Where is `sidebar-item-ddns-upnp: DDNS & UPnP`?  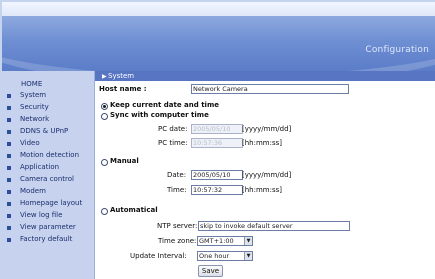 sidebar-item-ddns-upnp: DDNS & UPnP is located at coordinates (48, 131).